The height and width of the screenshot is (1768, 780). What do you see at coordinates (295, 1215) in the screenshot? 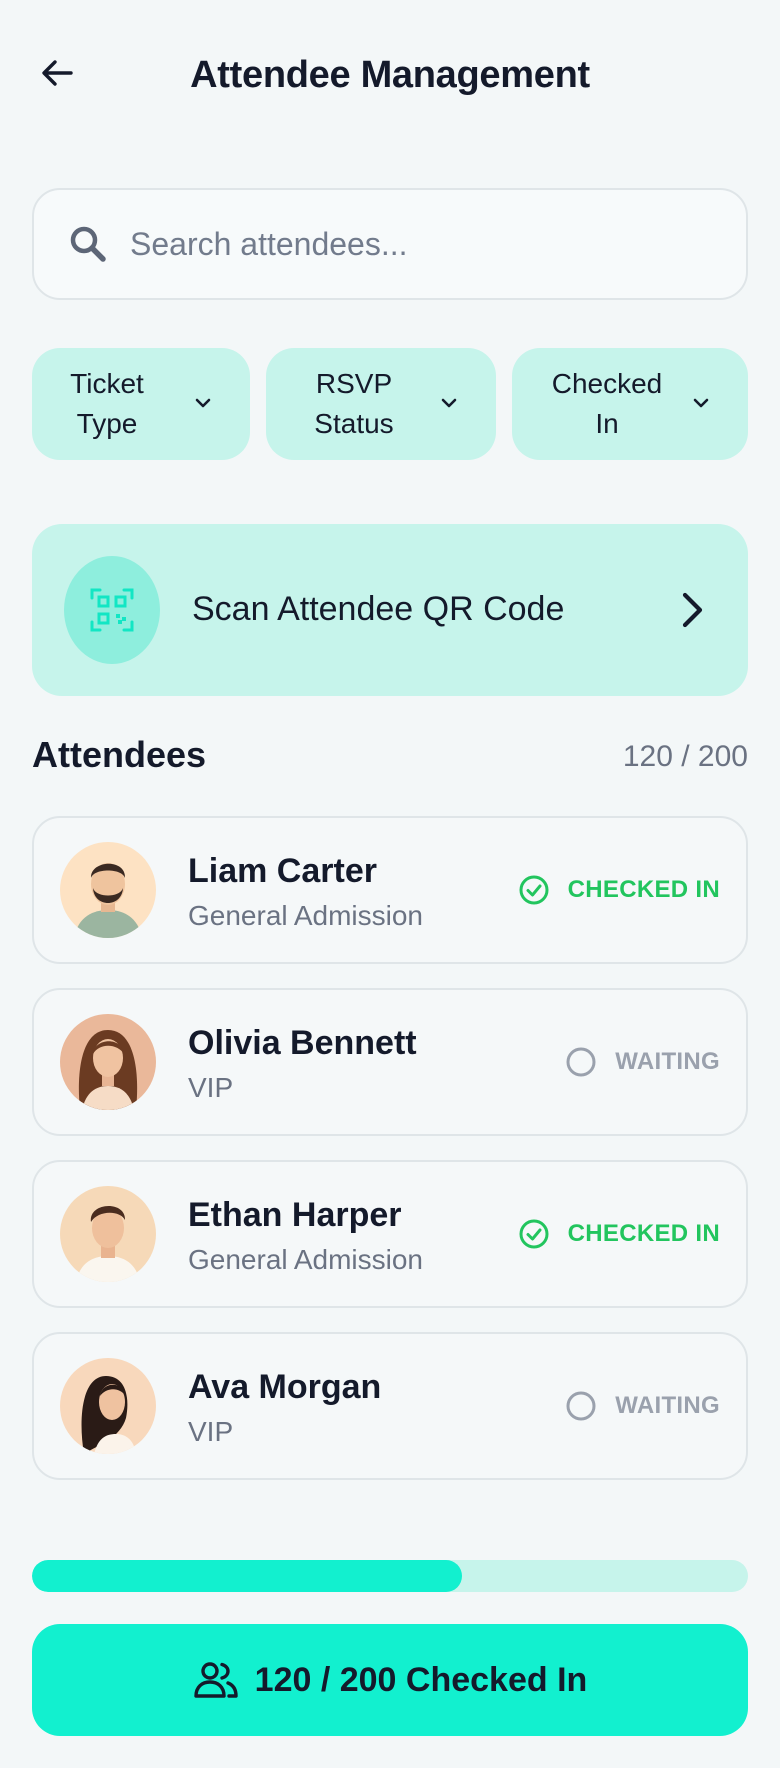
I see `attendee-name: Ethan Harper` at bounding box center [295, 1215].